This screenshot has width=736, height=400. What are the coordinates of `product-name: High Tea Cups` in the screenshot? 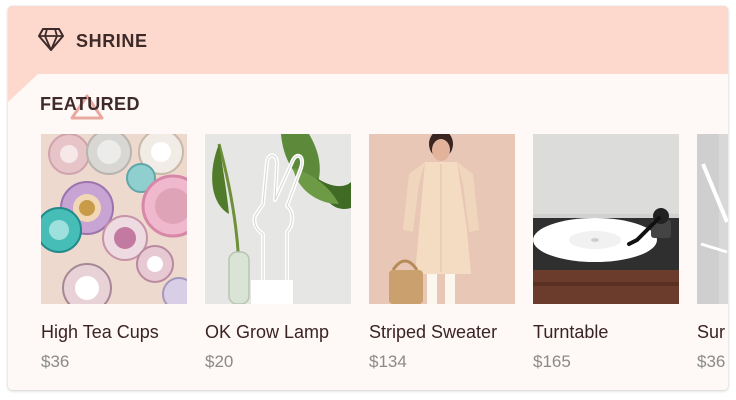 It's located at (100, 332).